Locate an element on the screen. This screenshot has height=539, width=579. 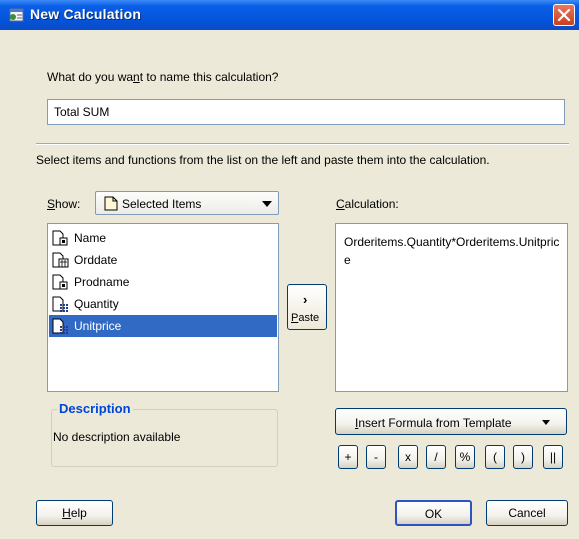
list-item-label: Unitprice is located at coordinates (98, 326).